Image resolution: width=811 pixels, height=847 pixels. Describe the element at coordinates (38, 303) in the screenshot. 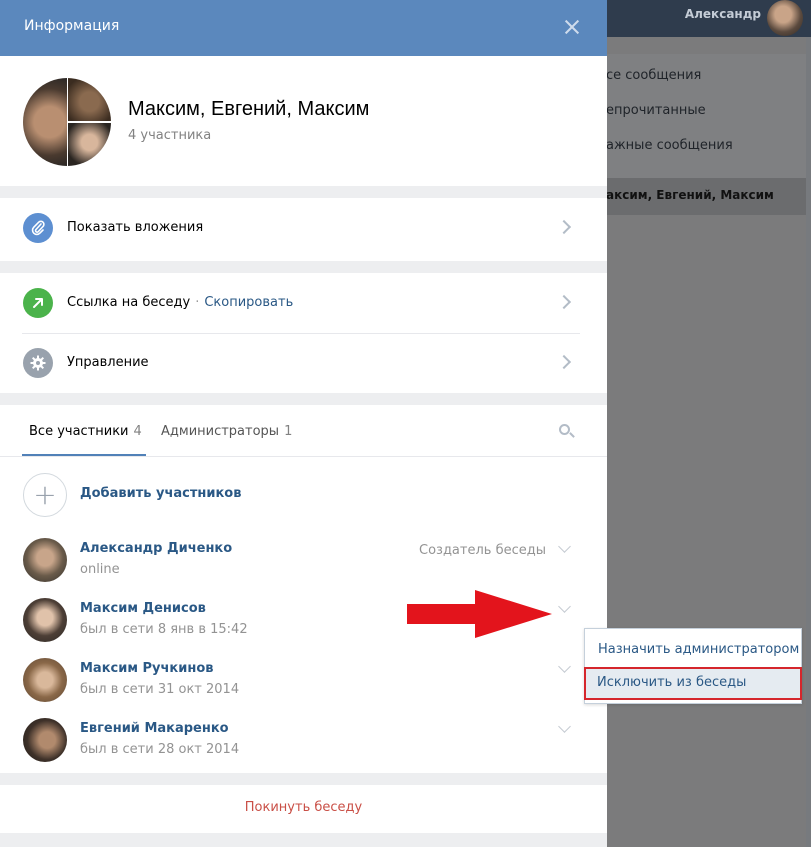

I see `link-arrow-icon` at that location.